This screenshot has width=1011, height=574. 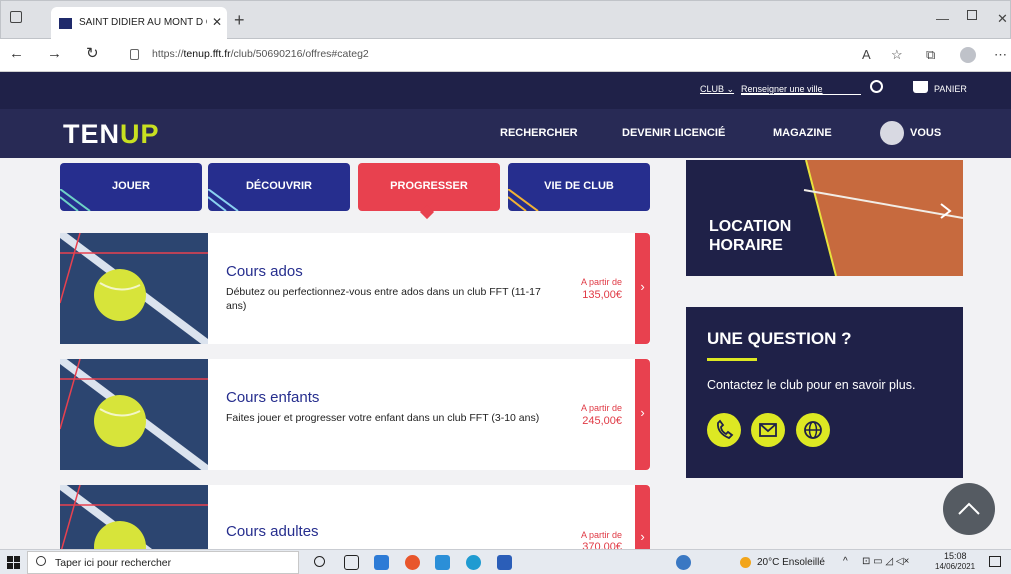 What do you see at coordinates (505, 20) in the screenshot?
I see `browser-tab-strip: SAINT DIDIER AU MONT D OR ( ✕ + — ✕` at bounding box center [505, 20].